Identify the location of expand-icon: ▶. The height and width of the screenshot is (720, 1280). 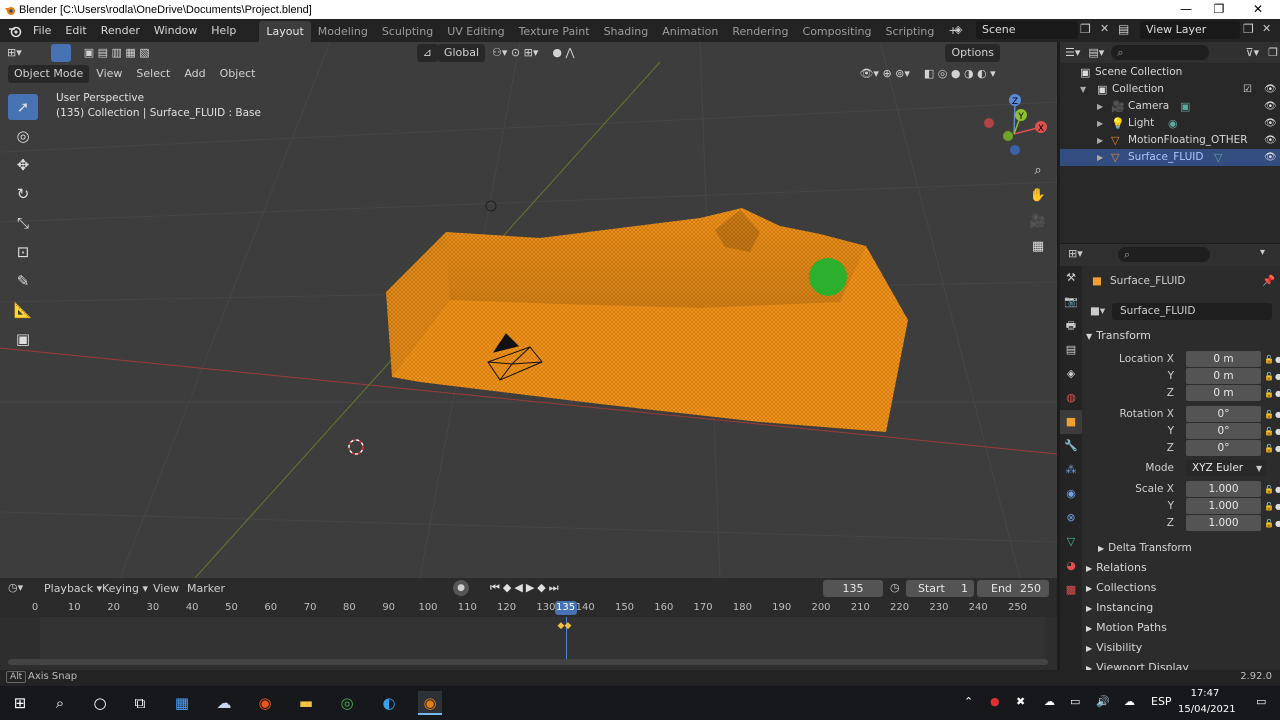
(1100, 106).